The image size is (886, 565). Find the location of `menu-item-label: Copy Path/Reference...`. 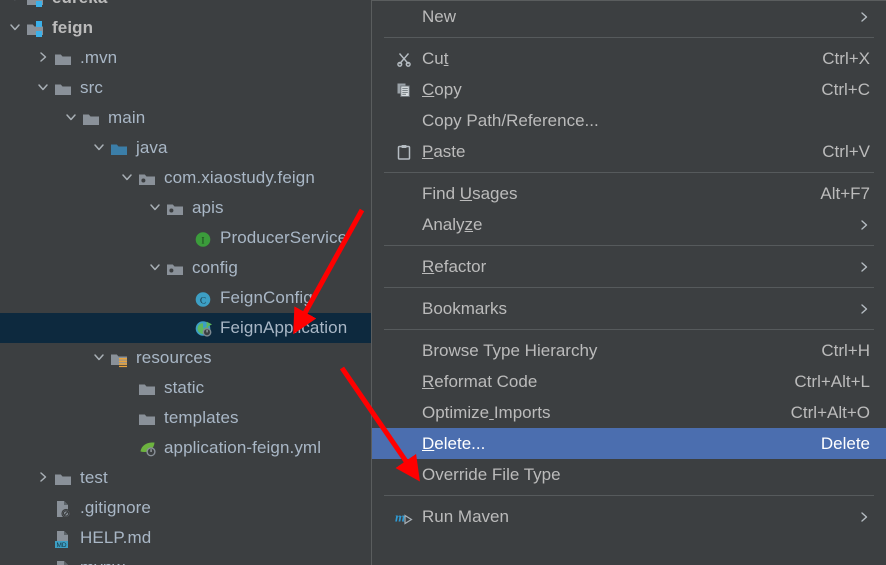

menu-item-label: Copy Path/Reference... is located at coordinates (510, 120).